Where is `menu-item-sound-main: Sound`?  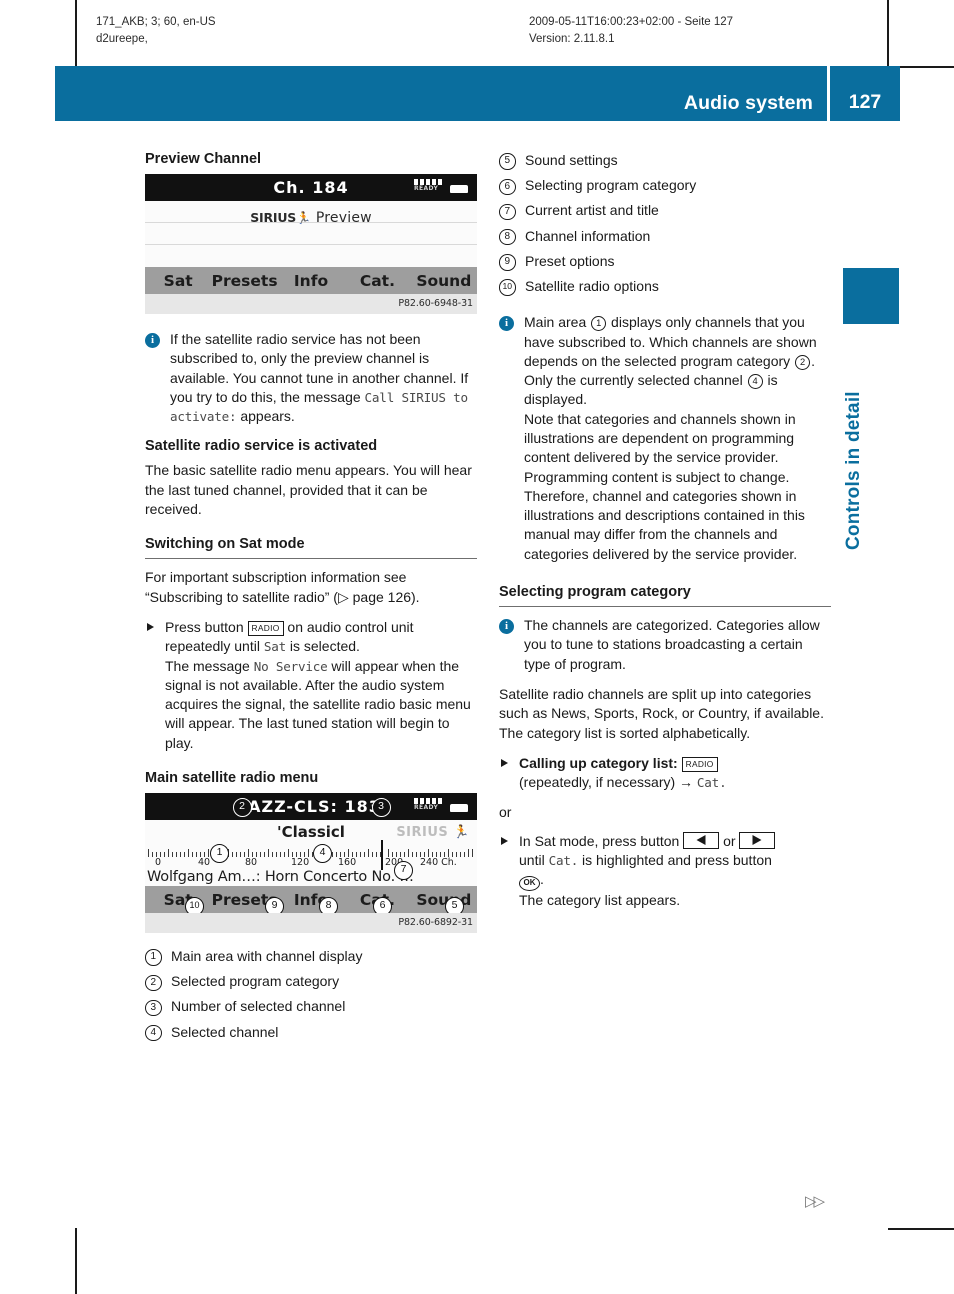 menu-item-sound-main: Sound is located at coordinates (444, 900).